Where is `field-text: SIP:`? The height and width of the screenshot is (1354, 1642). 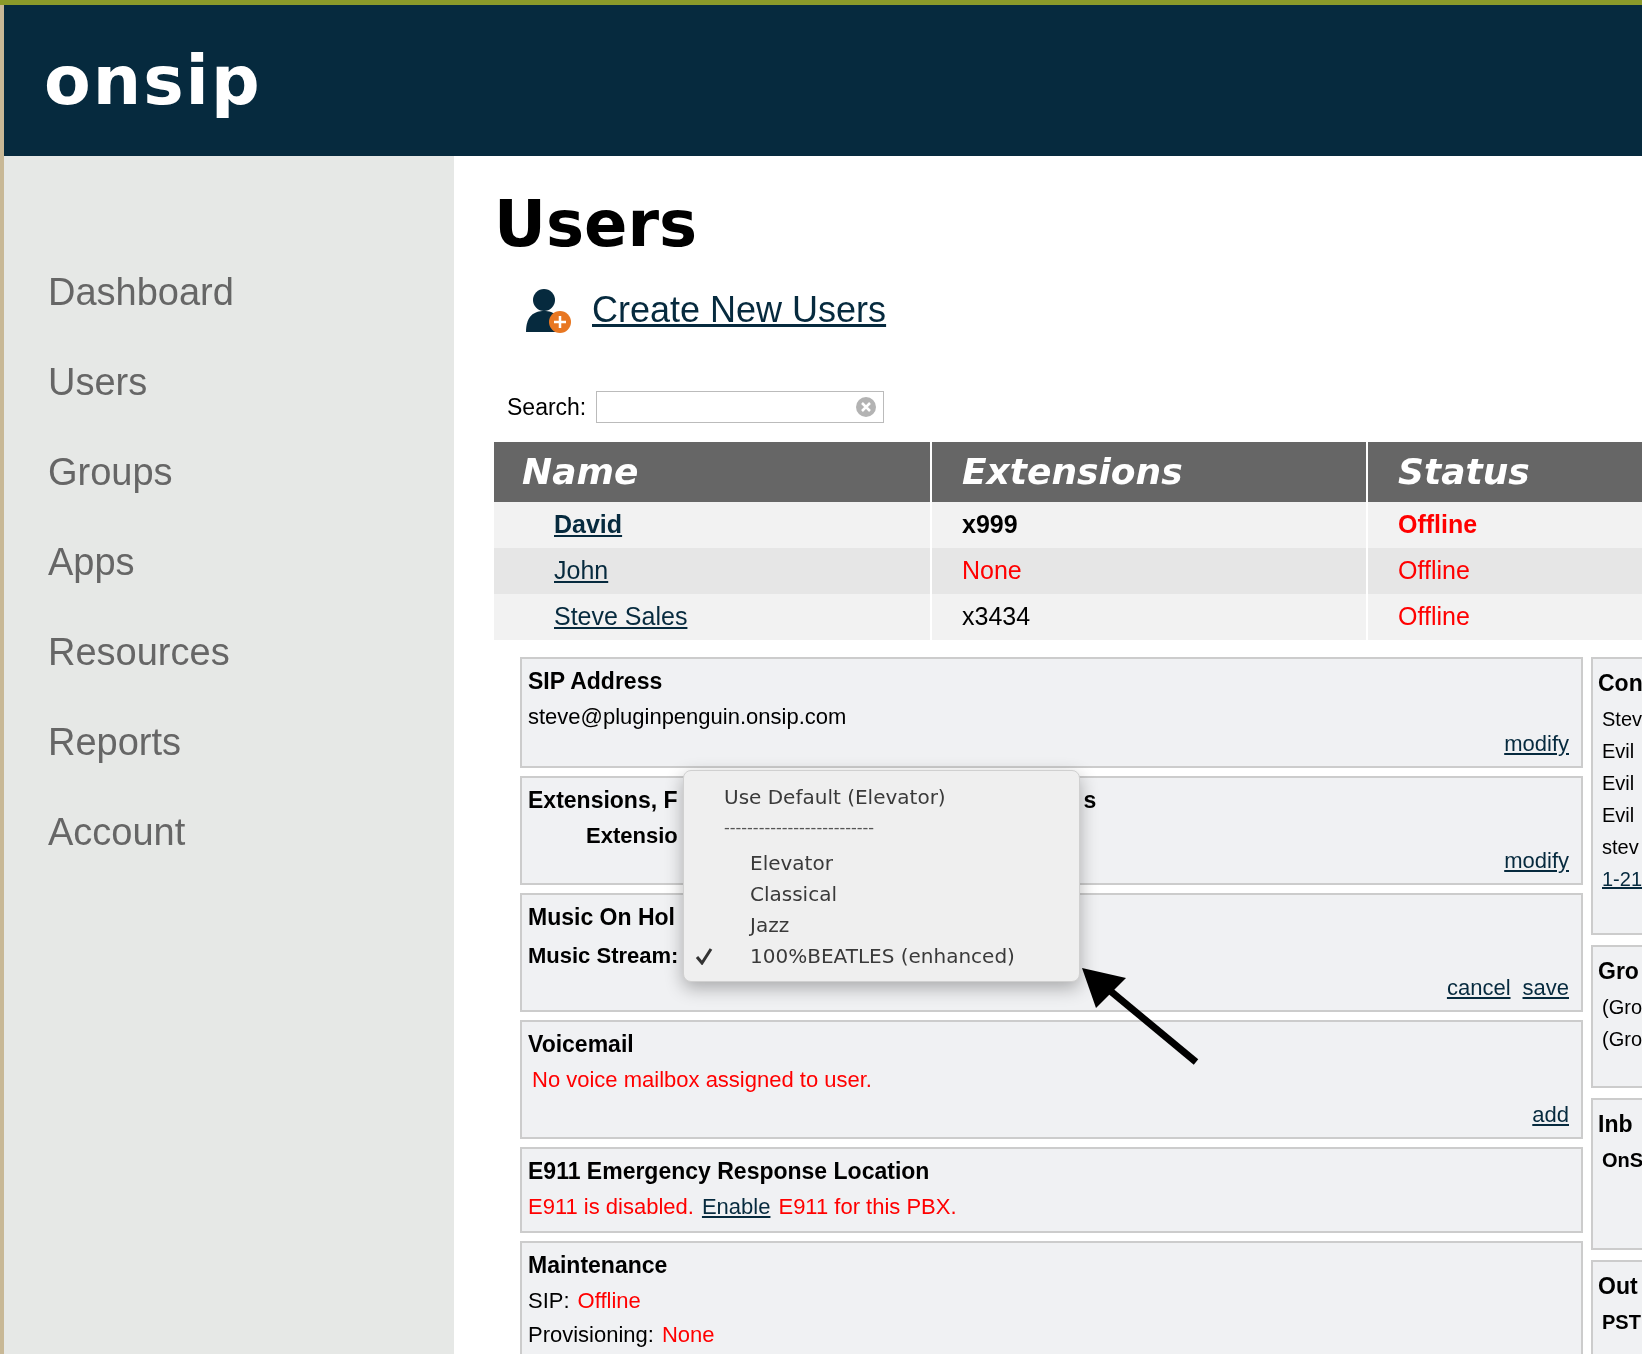 field-text: SIP: is located at coordinates (549, 1300).